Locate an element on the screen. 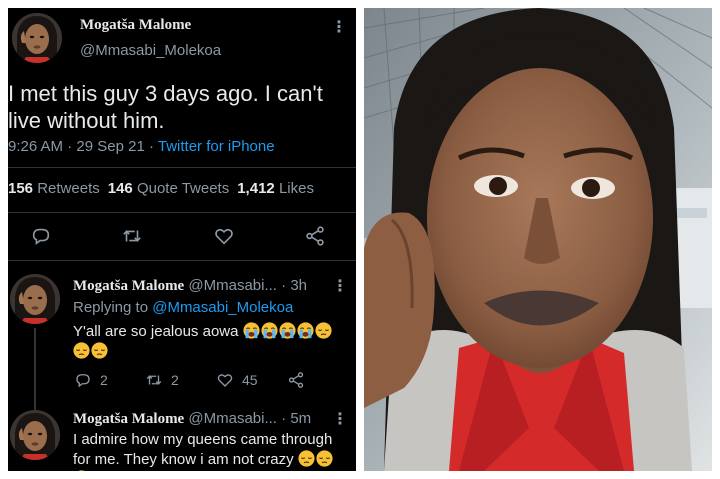 The image size is (720, 479). replying-to-link: @Mmasabi_Molekoa is located at coordinates (222, 307).